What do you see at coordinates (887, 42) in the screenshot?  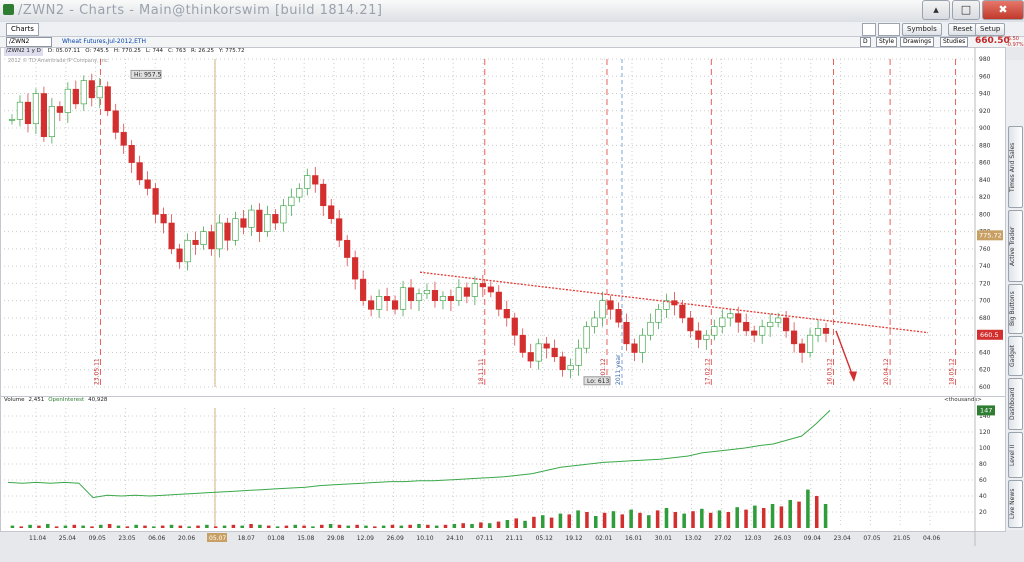 I see `style-button: Style` at bounding box center [887, 42].